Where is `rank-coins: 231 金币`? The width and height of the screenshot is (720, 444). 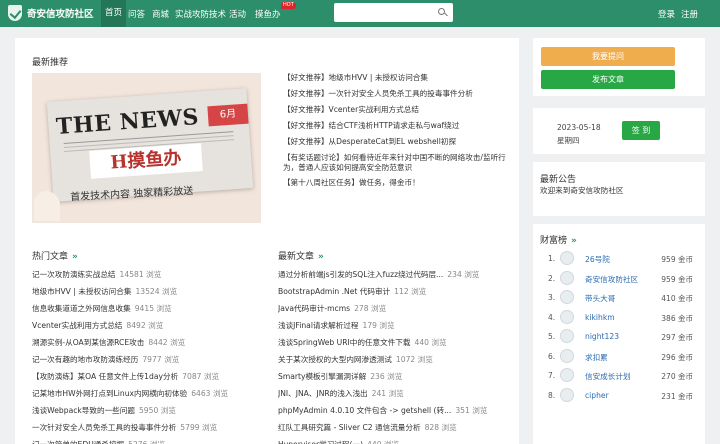 rank-coins: 231 金币 is located at coordinates (677, 396).